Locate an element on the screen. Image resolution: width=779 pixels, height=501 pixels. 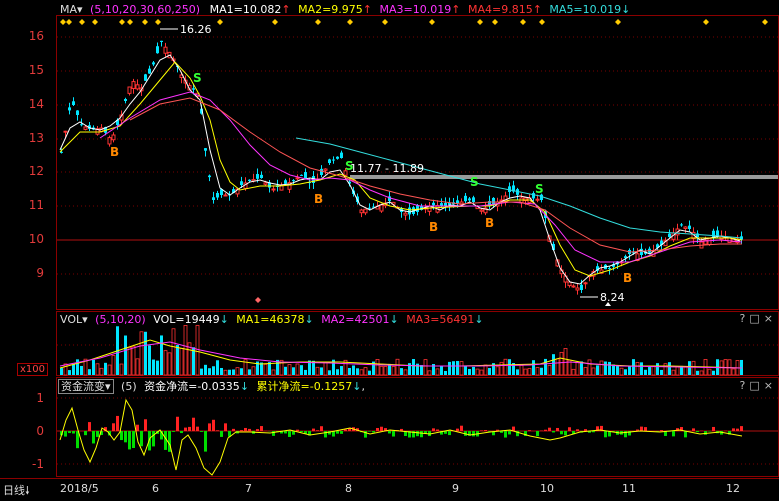
volume-panel-controls: ?□× is located at coordinates (758, 318).